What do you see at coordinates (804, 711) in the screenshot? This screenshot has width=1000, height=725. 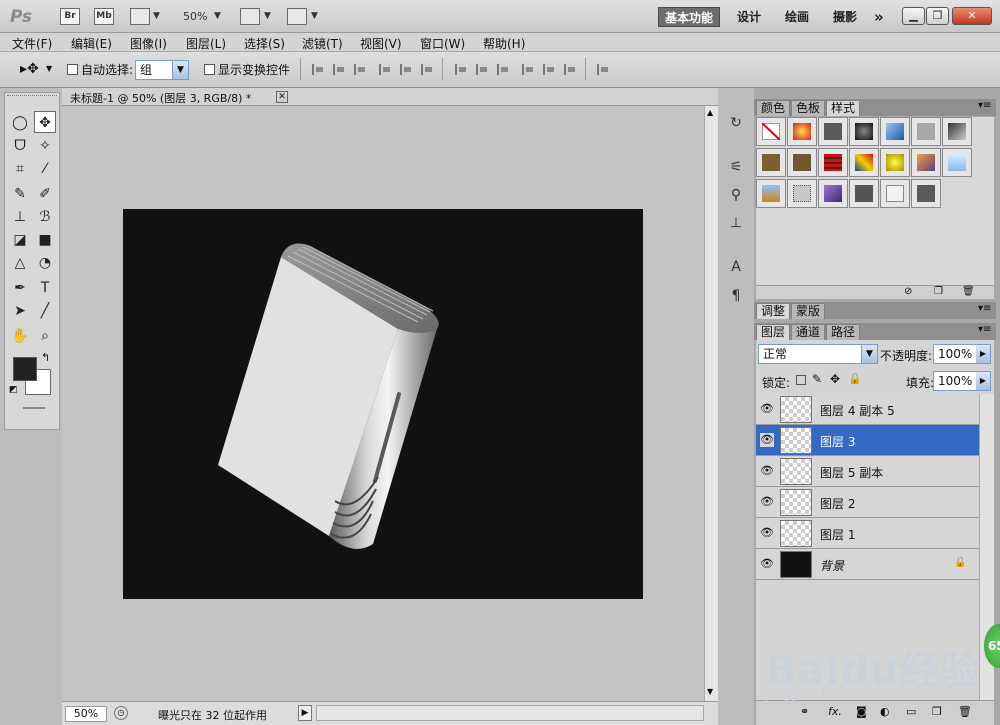 I see `link-layers-icon: ⚭` at bounding box center [804, 711].